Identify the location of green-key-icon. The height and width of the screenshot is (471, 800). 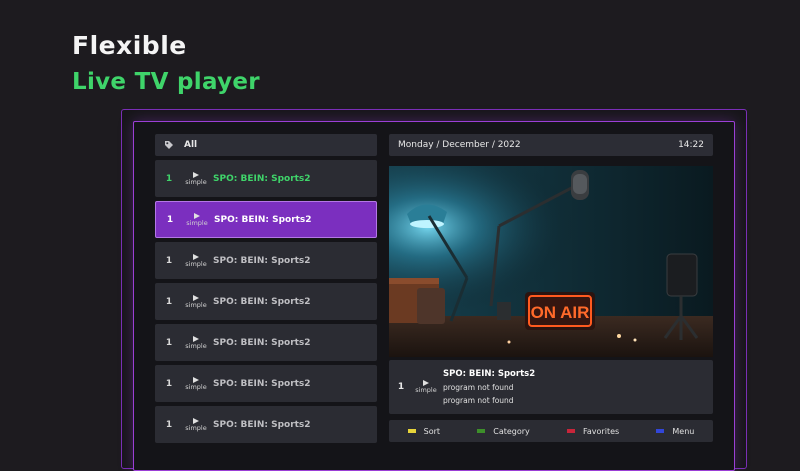
(481, 431).